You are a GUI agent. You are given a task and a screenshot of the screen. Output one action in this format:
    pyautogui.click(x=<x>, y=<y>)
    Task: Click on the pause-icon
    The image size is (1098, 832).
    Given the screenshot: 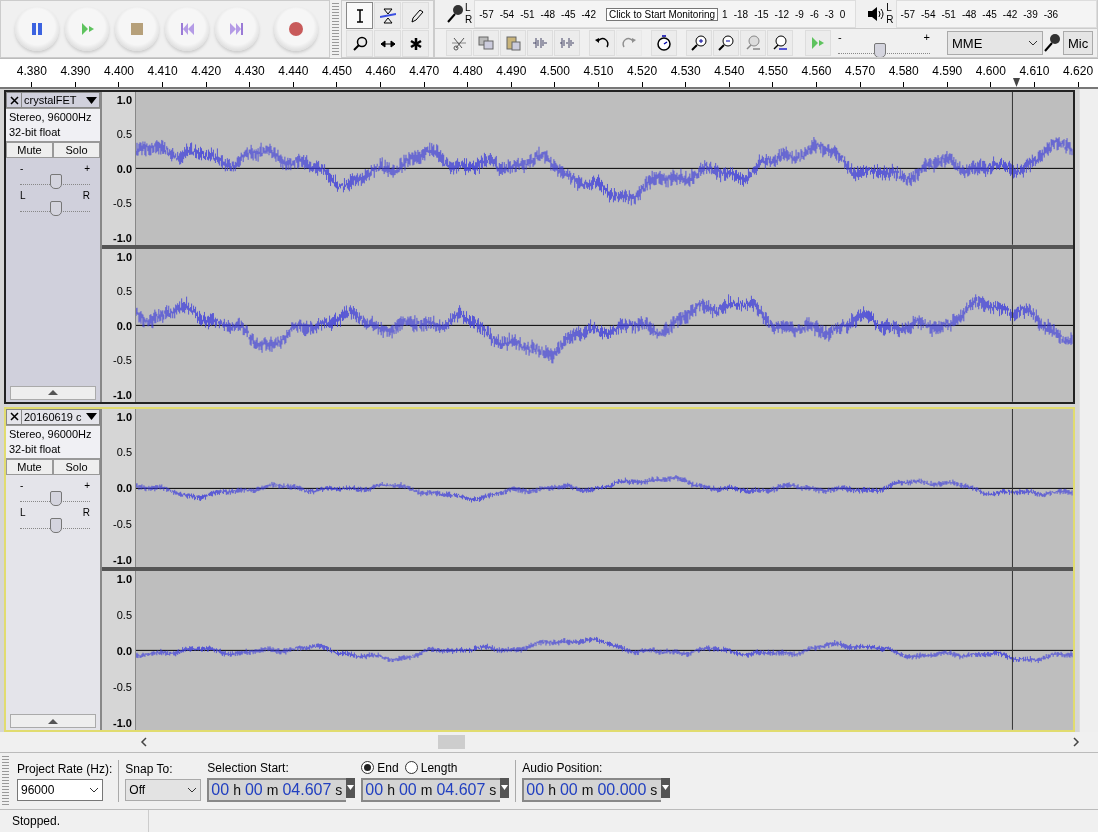 What is the action you would take?
    pyautogui.click(x=37, y=29)
    